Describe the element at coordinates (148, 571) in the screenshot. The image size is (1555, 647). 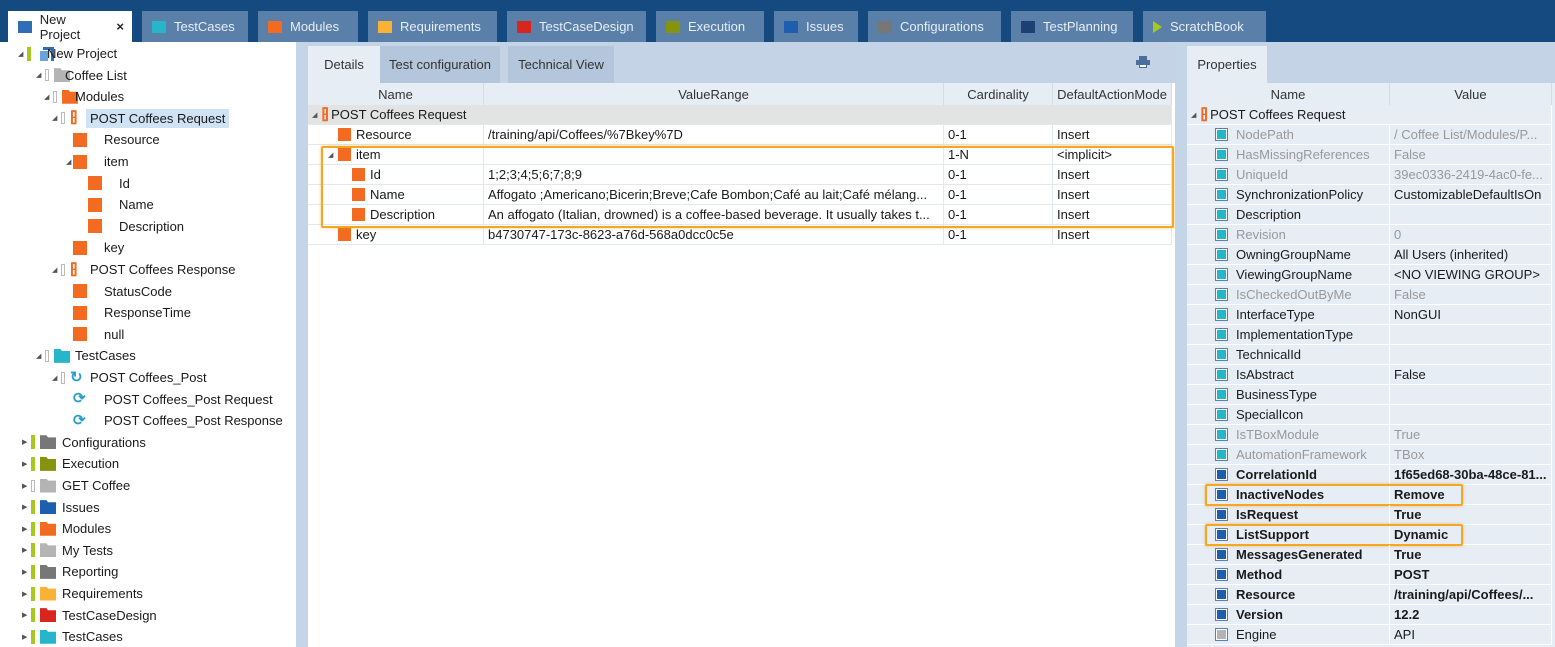
I see `tree-item: ▶ Reporting` at that location.